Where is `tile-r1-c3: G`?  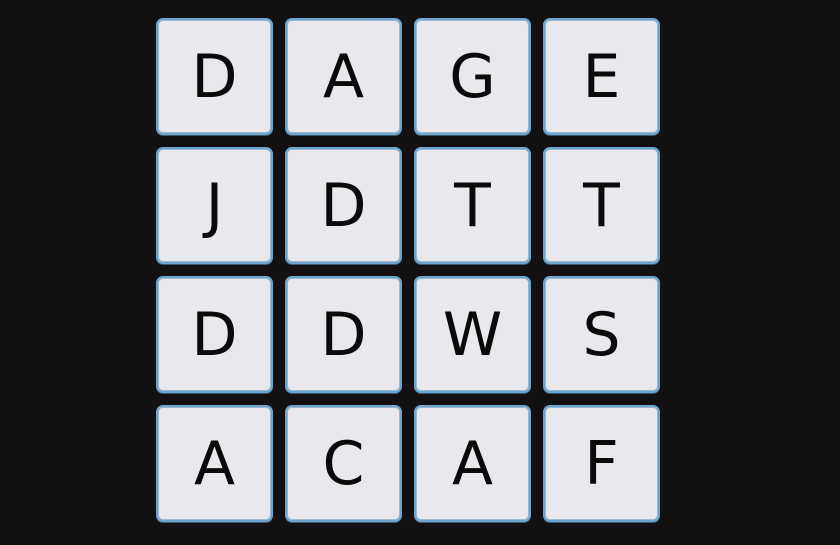
tile-r1-c3: G is located at coordinates (472, 76).